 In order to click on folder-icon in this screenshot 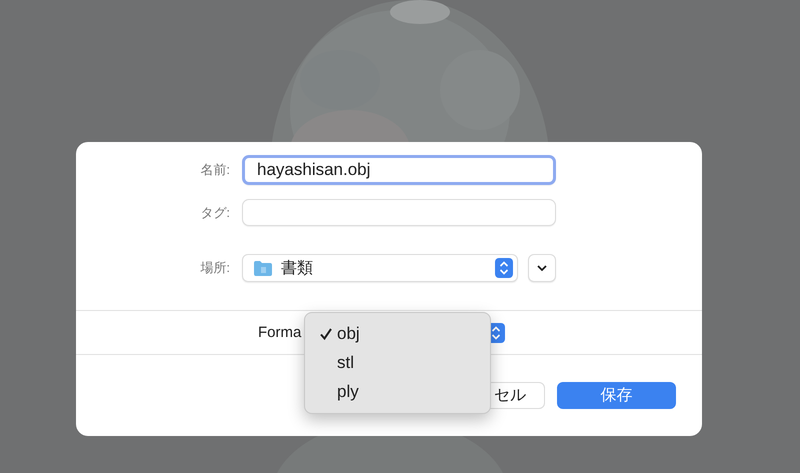, I will do `click(263, 268)`.